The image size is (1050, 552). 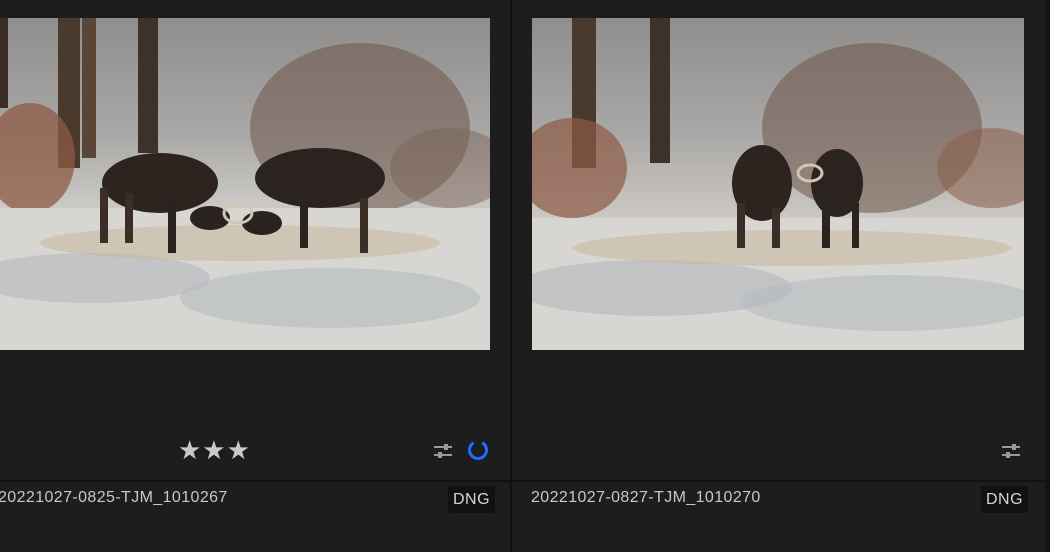 What do you see at coordinates (214, 451) in the screenshot?
I see `star-rating: ★★★` at bounding box center [214, 451].